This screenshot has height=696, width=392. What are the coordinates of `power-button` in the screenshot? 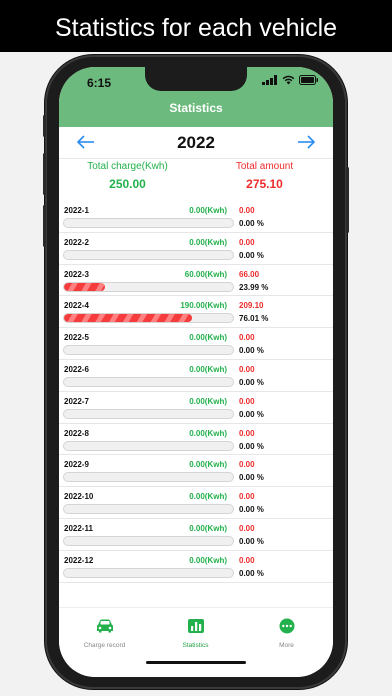 It's located at (347, 200).